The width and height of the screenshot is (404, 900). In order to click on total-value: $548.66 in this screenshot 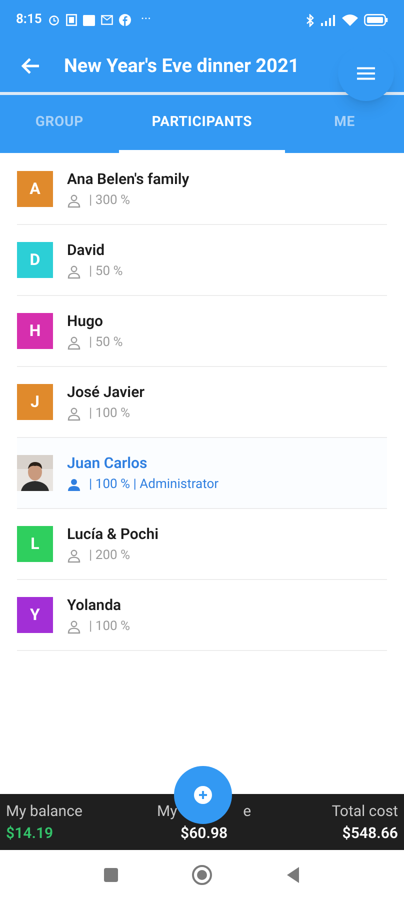, I will do `click(370, 833)`.